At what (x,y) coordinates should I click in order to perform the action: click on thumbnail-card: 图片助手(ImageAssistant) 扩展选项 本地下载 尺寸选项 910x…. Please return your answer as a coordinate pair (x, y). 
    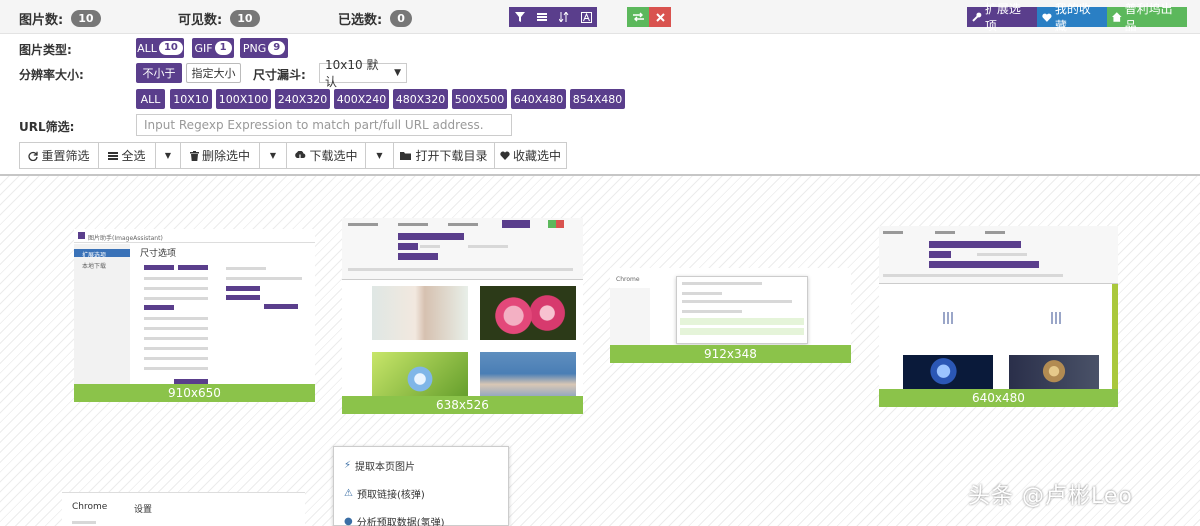
    Looking at the image, I should click on (194, 315).